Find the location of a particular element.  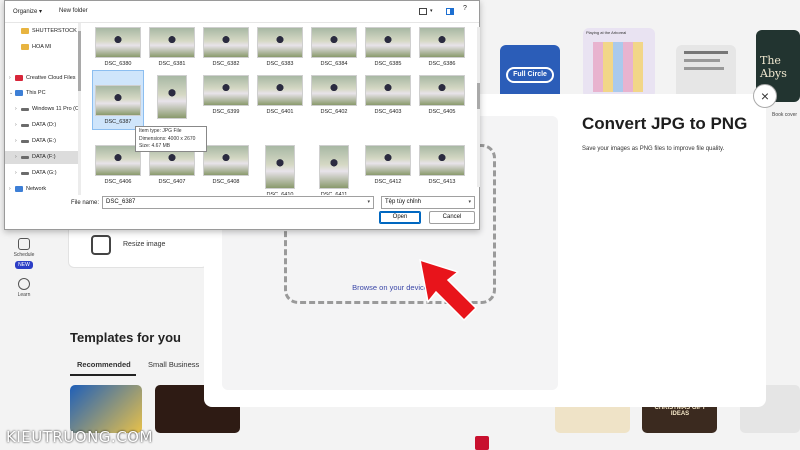

file-thumbnail: DSC_6384 is located at coordinates (334, 47).